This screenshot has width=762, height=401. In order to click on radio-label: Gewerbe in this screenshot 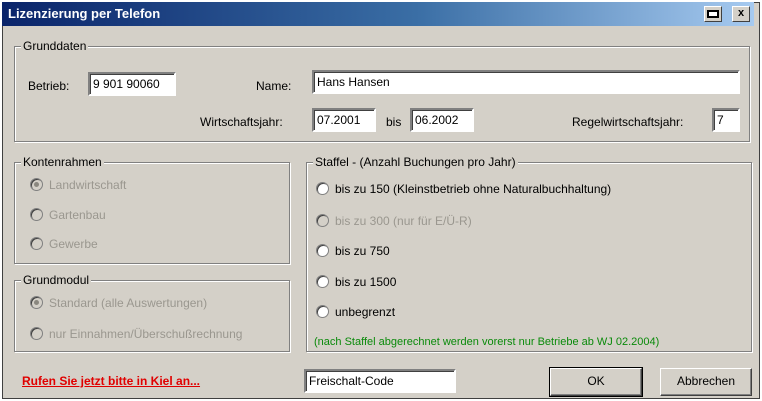, I will do `click(73, 244)`.